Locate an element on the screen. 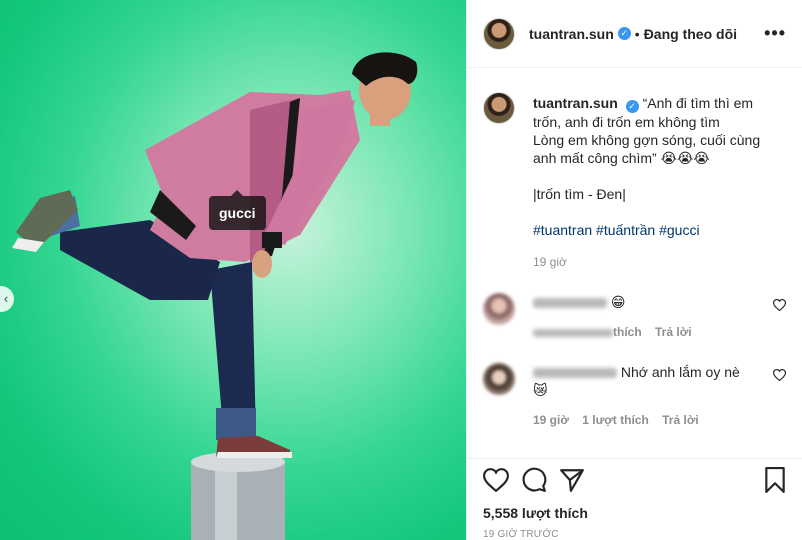 This screenshot has height=540, width=802. post-header: tuantran.sun ✓ • Đang theo dõi ••• is located at coordinates (634, 34).